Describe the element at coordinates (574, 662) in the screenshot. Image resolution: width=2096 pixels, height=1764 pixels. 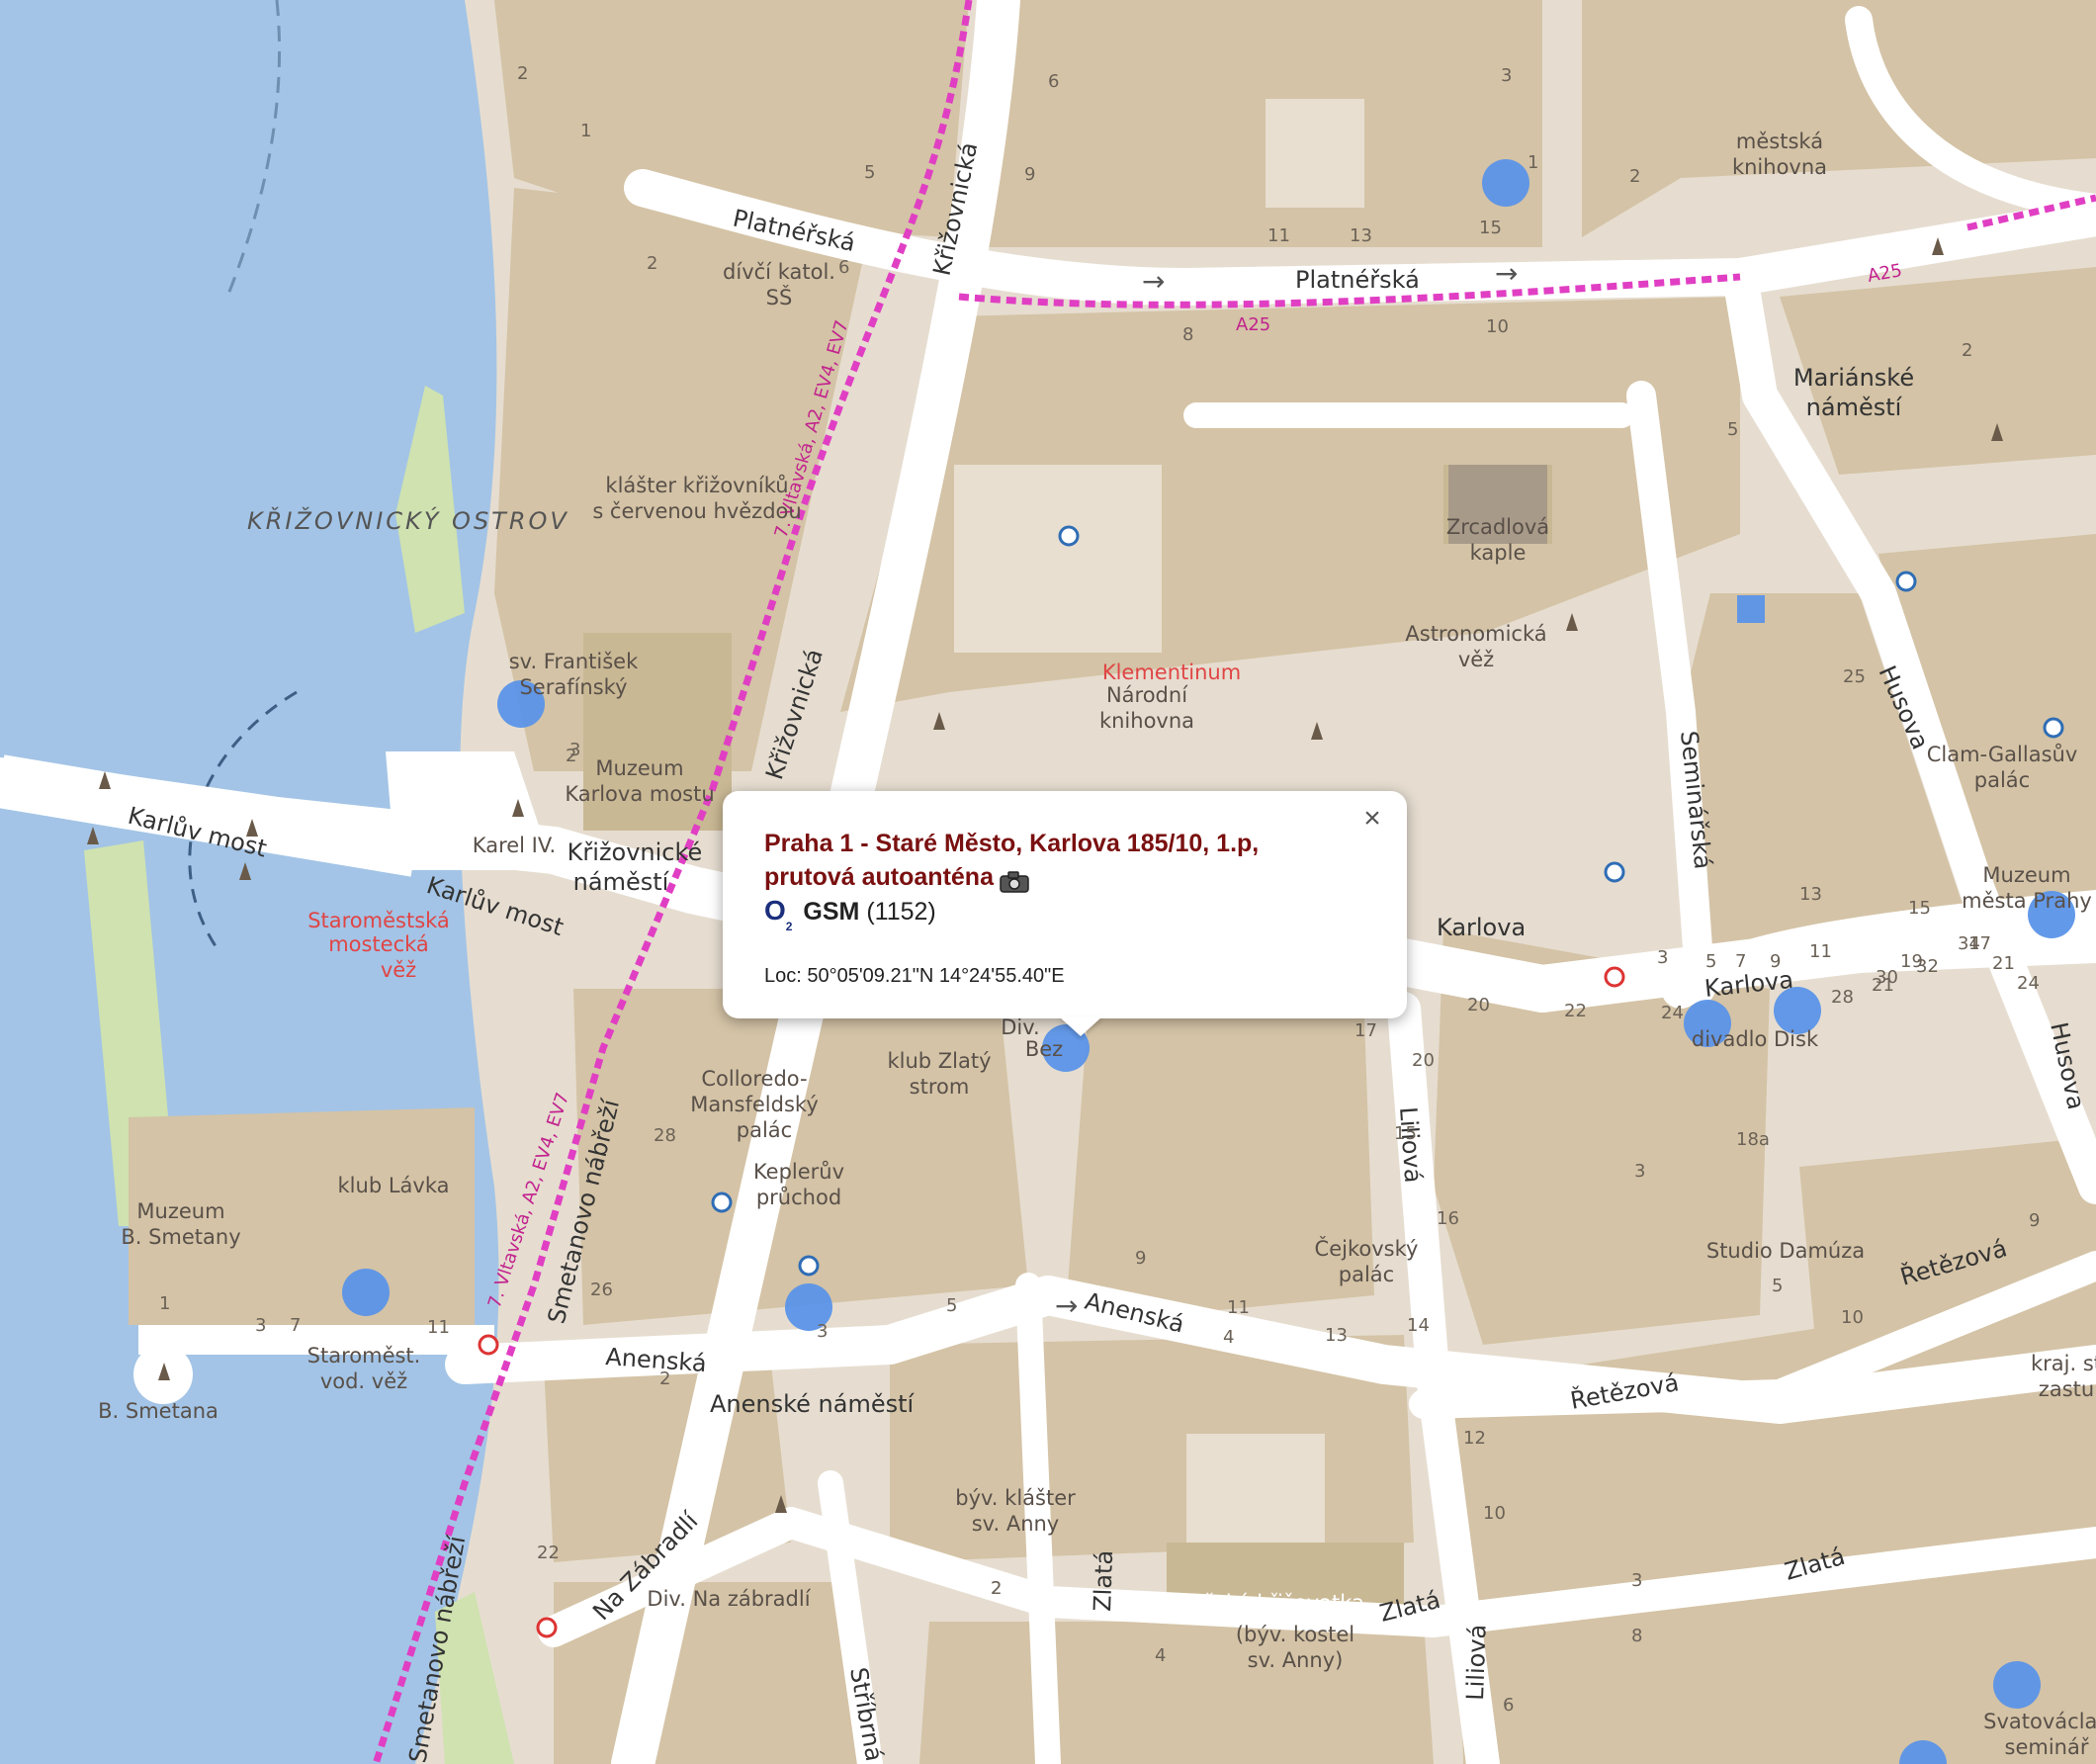
I see `svg-text: sv. František` at that location.